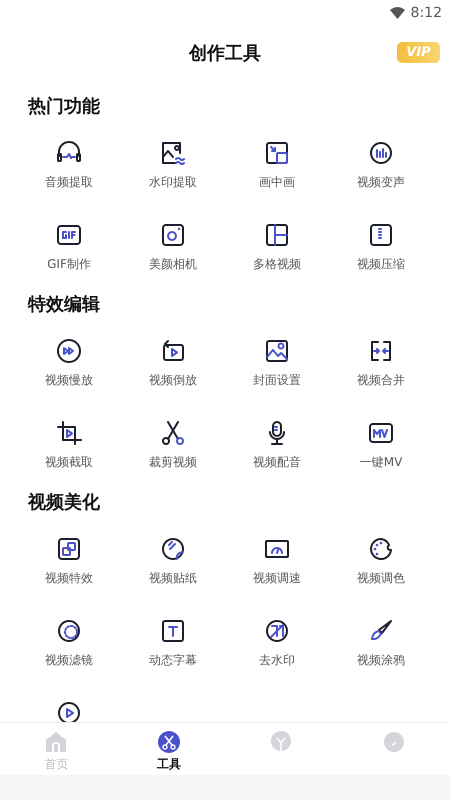 This screenshot has height=800, width=450. I want to click on filter-icon, so click(69, 631).